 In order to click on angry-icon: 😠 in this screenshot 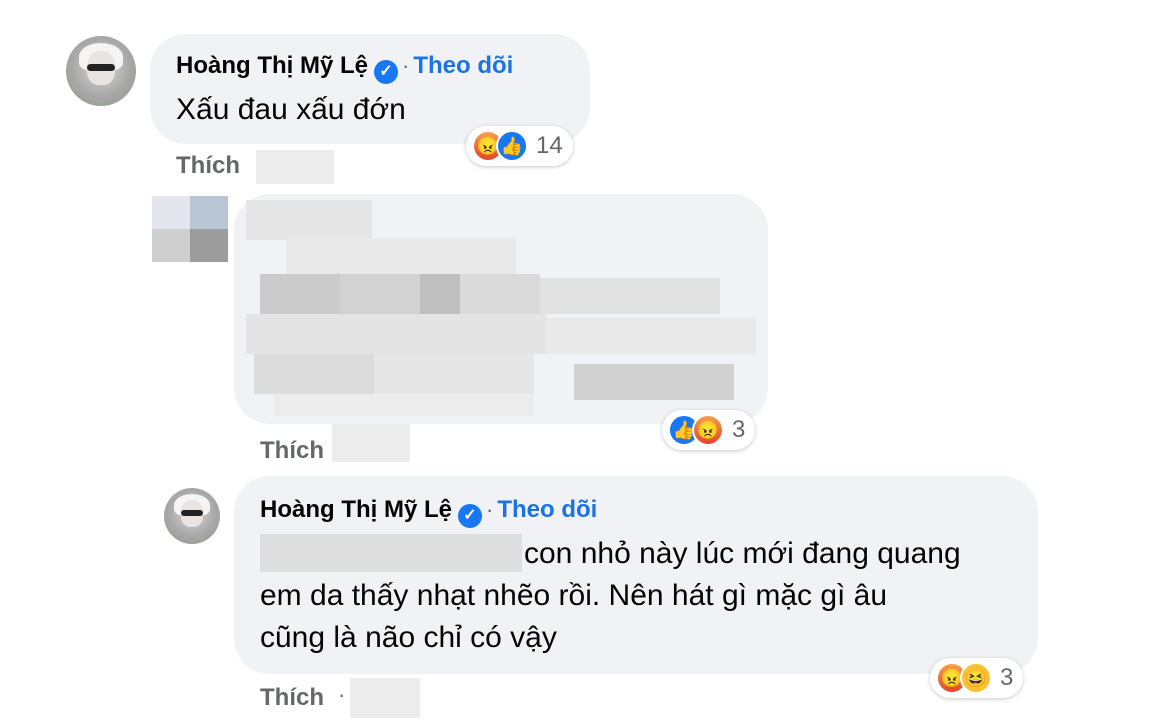, I will do `click(708, 430)`.